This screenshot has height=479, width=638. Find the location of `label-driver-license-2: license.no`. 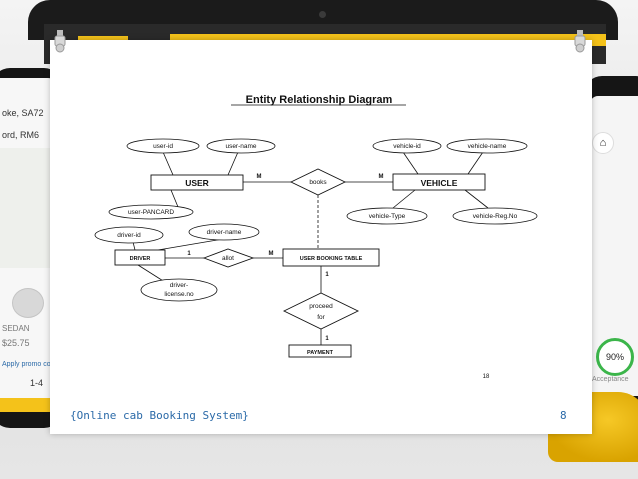

label-driver-license-2: license.no is located at coordinates (179, 294).